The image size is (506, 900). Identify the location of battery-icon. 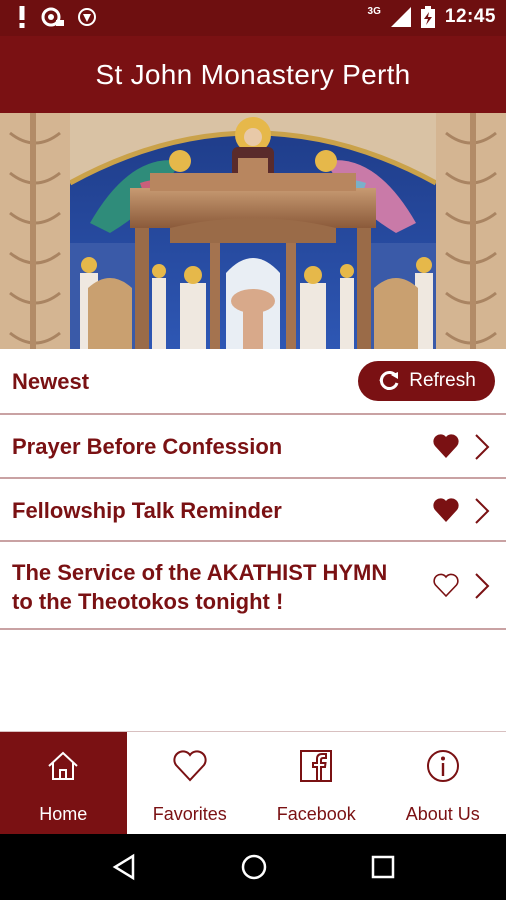
(427, 17).